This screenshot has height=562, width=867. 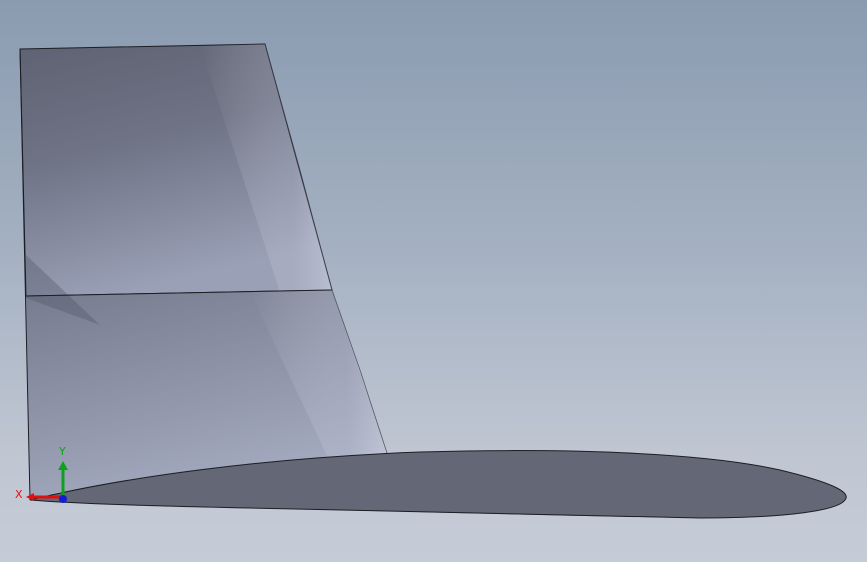 I want to click on y-axis-label: Y, so click(x=62, y=451).